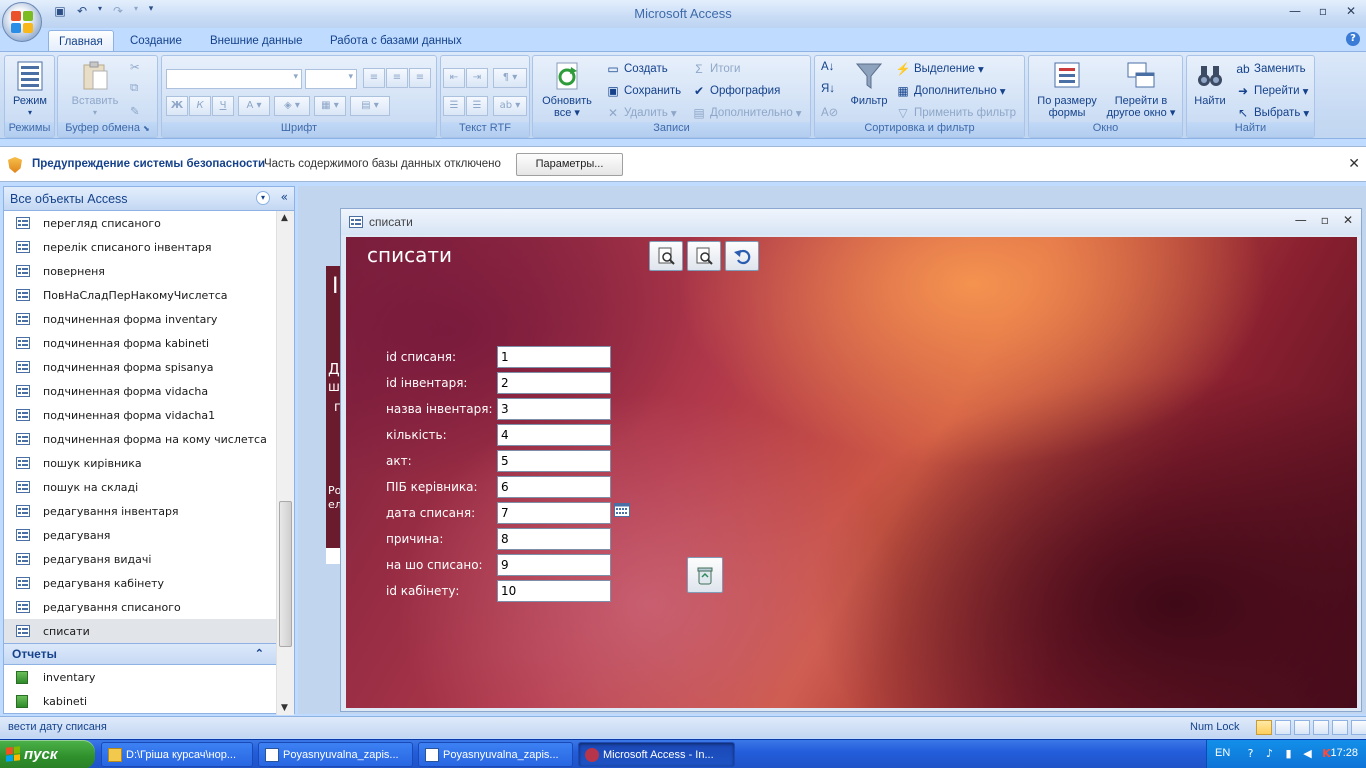 This screenshot has height=768, width=1366. I want to click on advanced-filter-button: ▦ Дополнительно ▾, so click(950, 91).